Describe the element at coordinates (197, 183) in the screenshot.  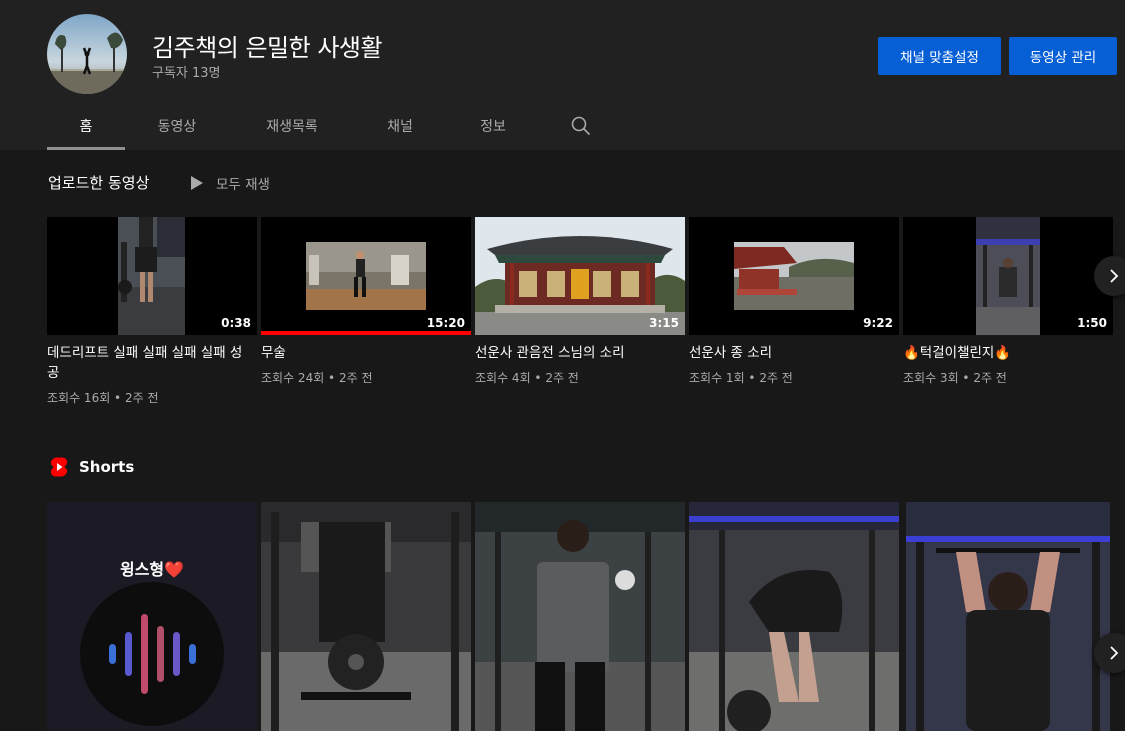
I see `play-icon` at that location.